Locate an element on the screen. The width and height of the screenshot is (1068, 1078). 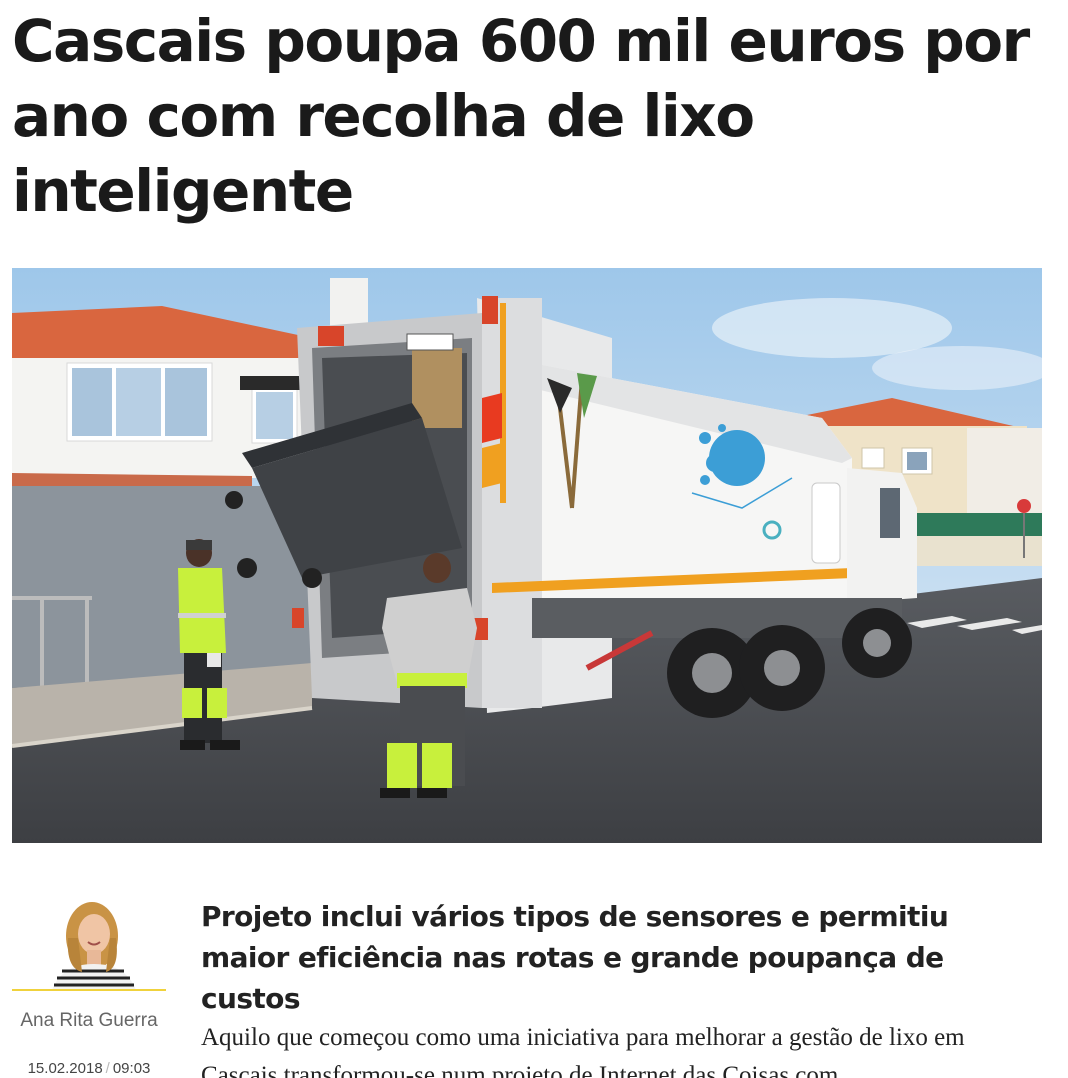
author-divider is located at coordinates (89, 990).